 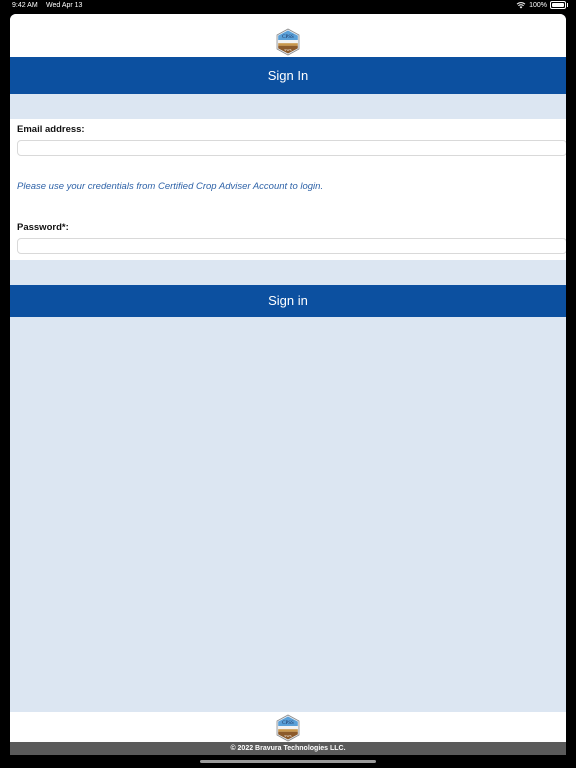 I want to click on email-field, so click(x=291, y=148).